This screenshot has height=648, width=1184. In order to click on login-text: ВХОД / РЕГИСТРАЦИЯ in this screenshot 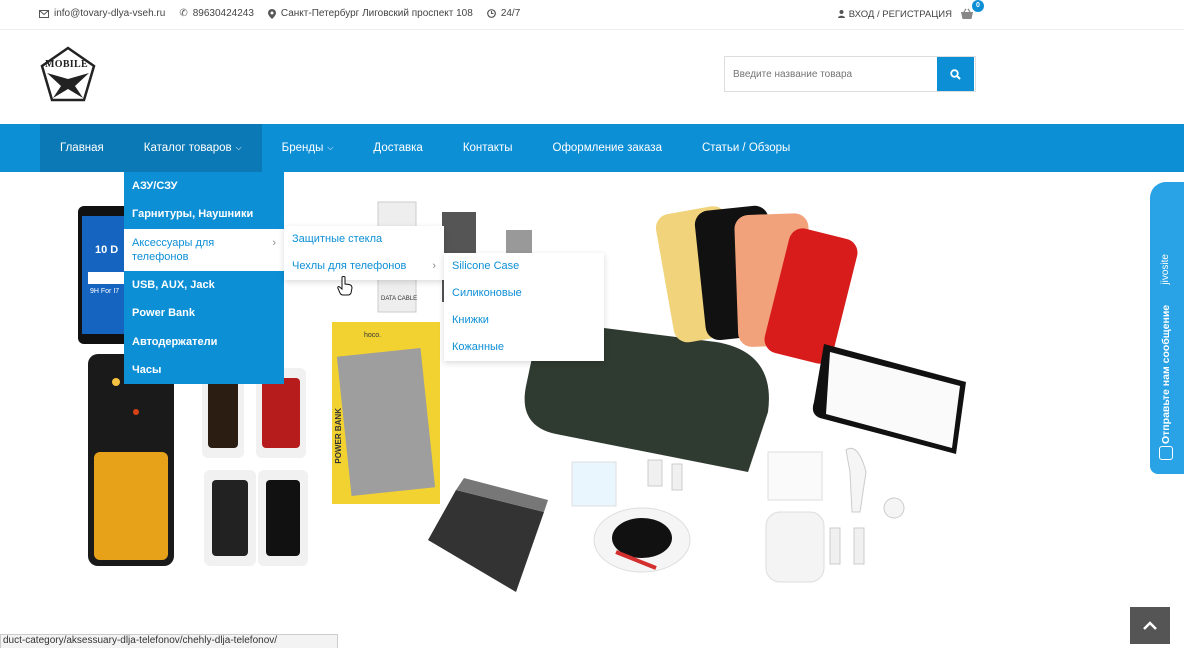, I will do `click(900, 14)`.